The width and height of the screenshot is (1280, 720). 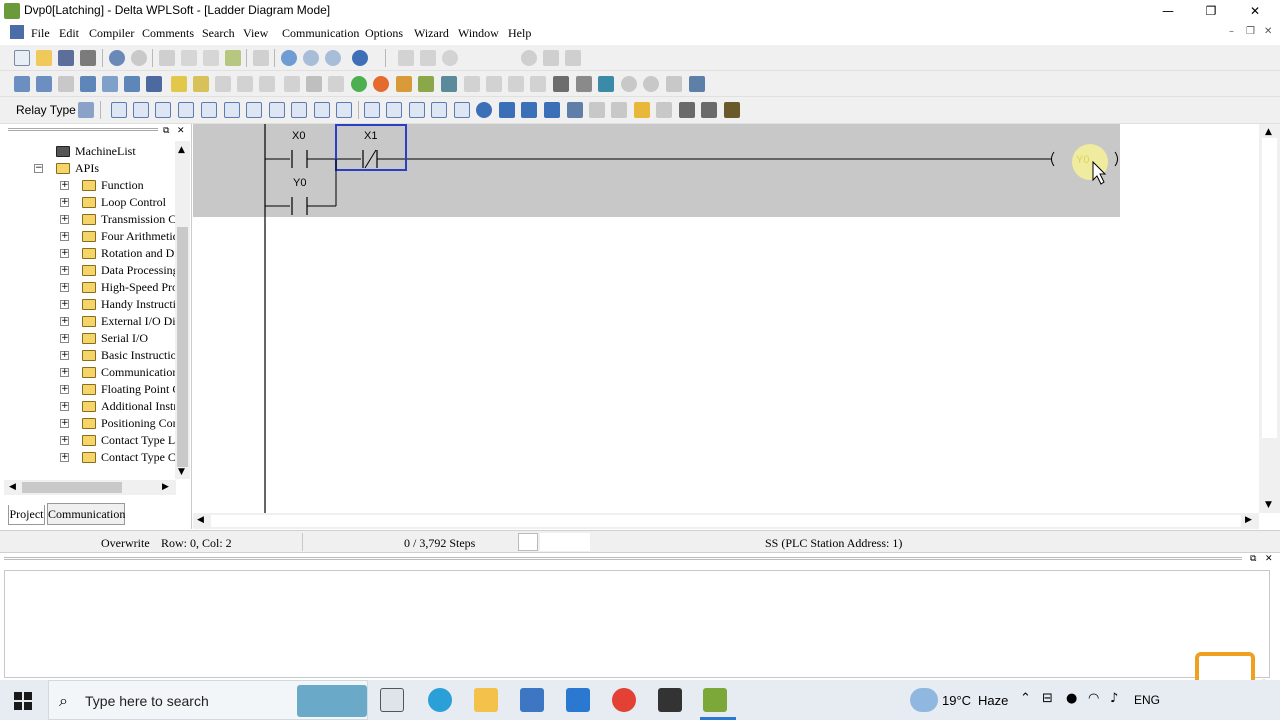 What do you see at coordinates (44, 84) in the screenshot?
I see `instruction-mode-icon` at bounding box center [44, 84].